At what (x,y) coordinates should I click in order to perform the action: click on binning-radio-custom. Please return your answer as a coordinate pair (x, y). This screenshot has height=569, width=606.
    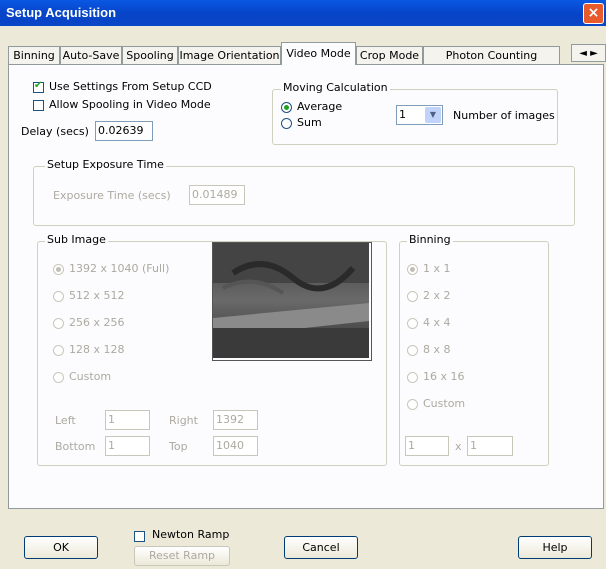
    Looking at the image, I should click on (412, 404).